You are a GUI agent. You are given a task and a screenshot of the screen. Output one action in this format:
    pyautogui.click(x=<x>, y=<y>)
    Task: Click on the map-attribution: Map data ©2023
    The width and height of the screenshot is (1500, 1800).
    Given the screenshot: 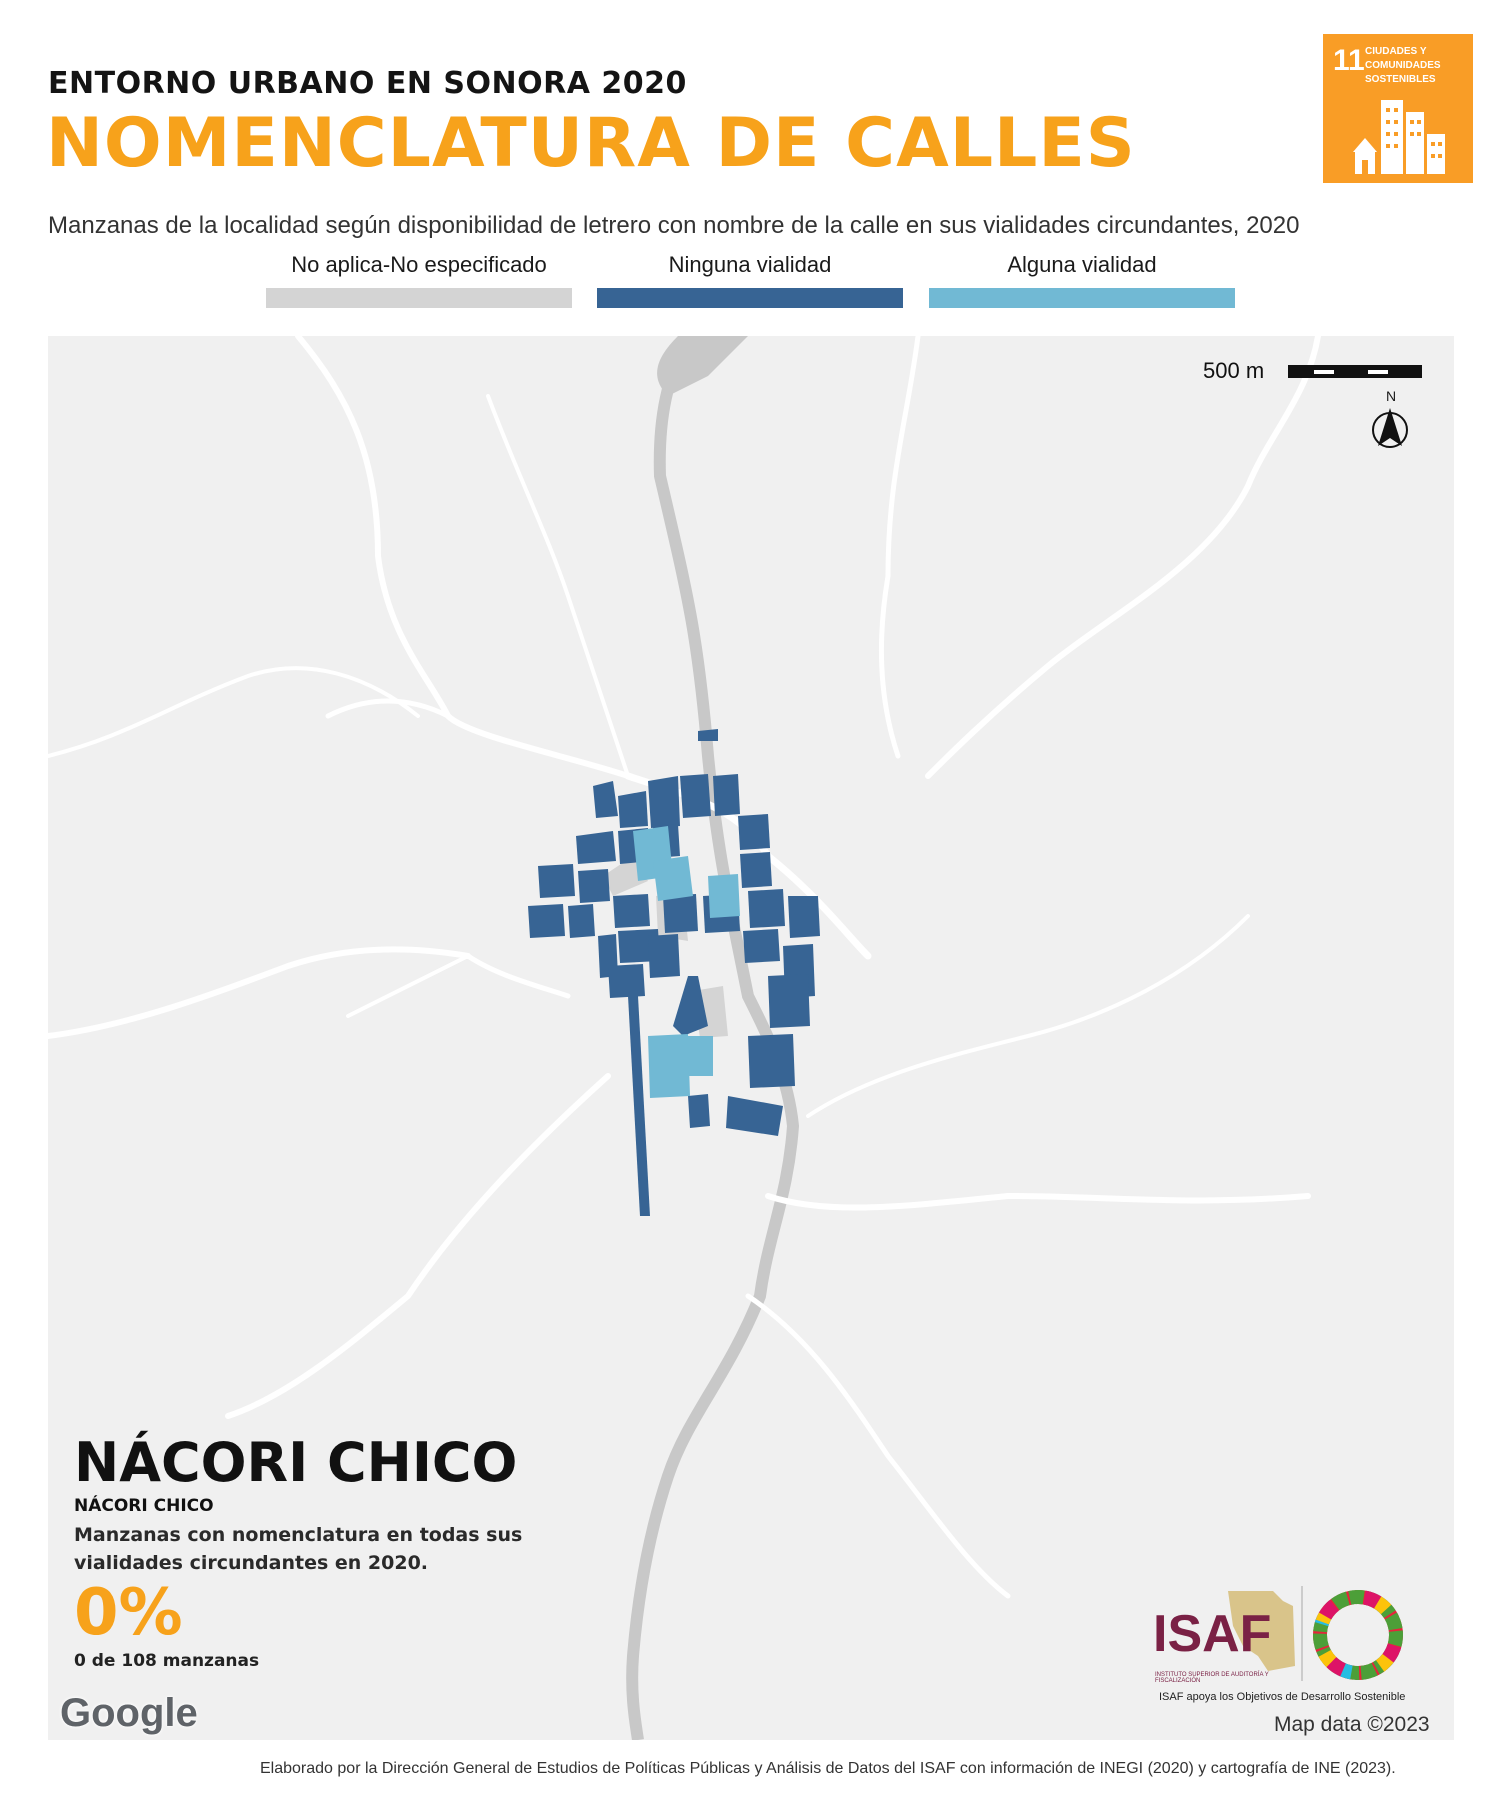 What is the action you would take?
    pyautogui.click(x=1352, y=1724)
    